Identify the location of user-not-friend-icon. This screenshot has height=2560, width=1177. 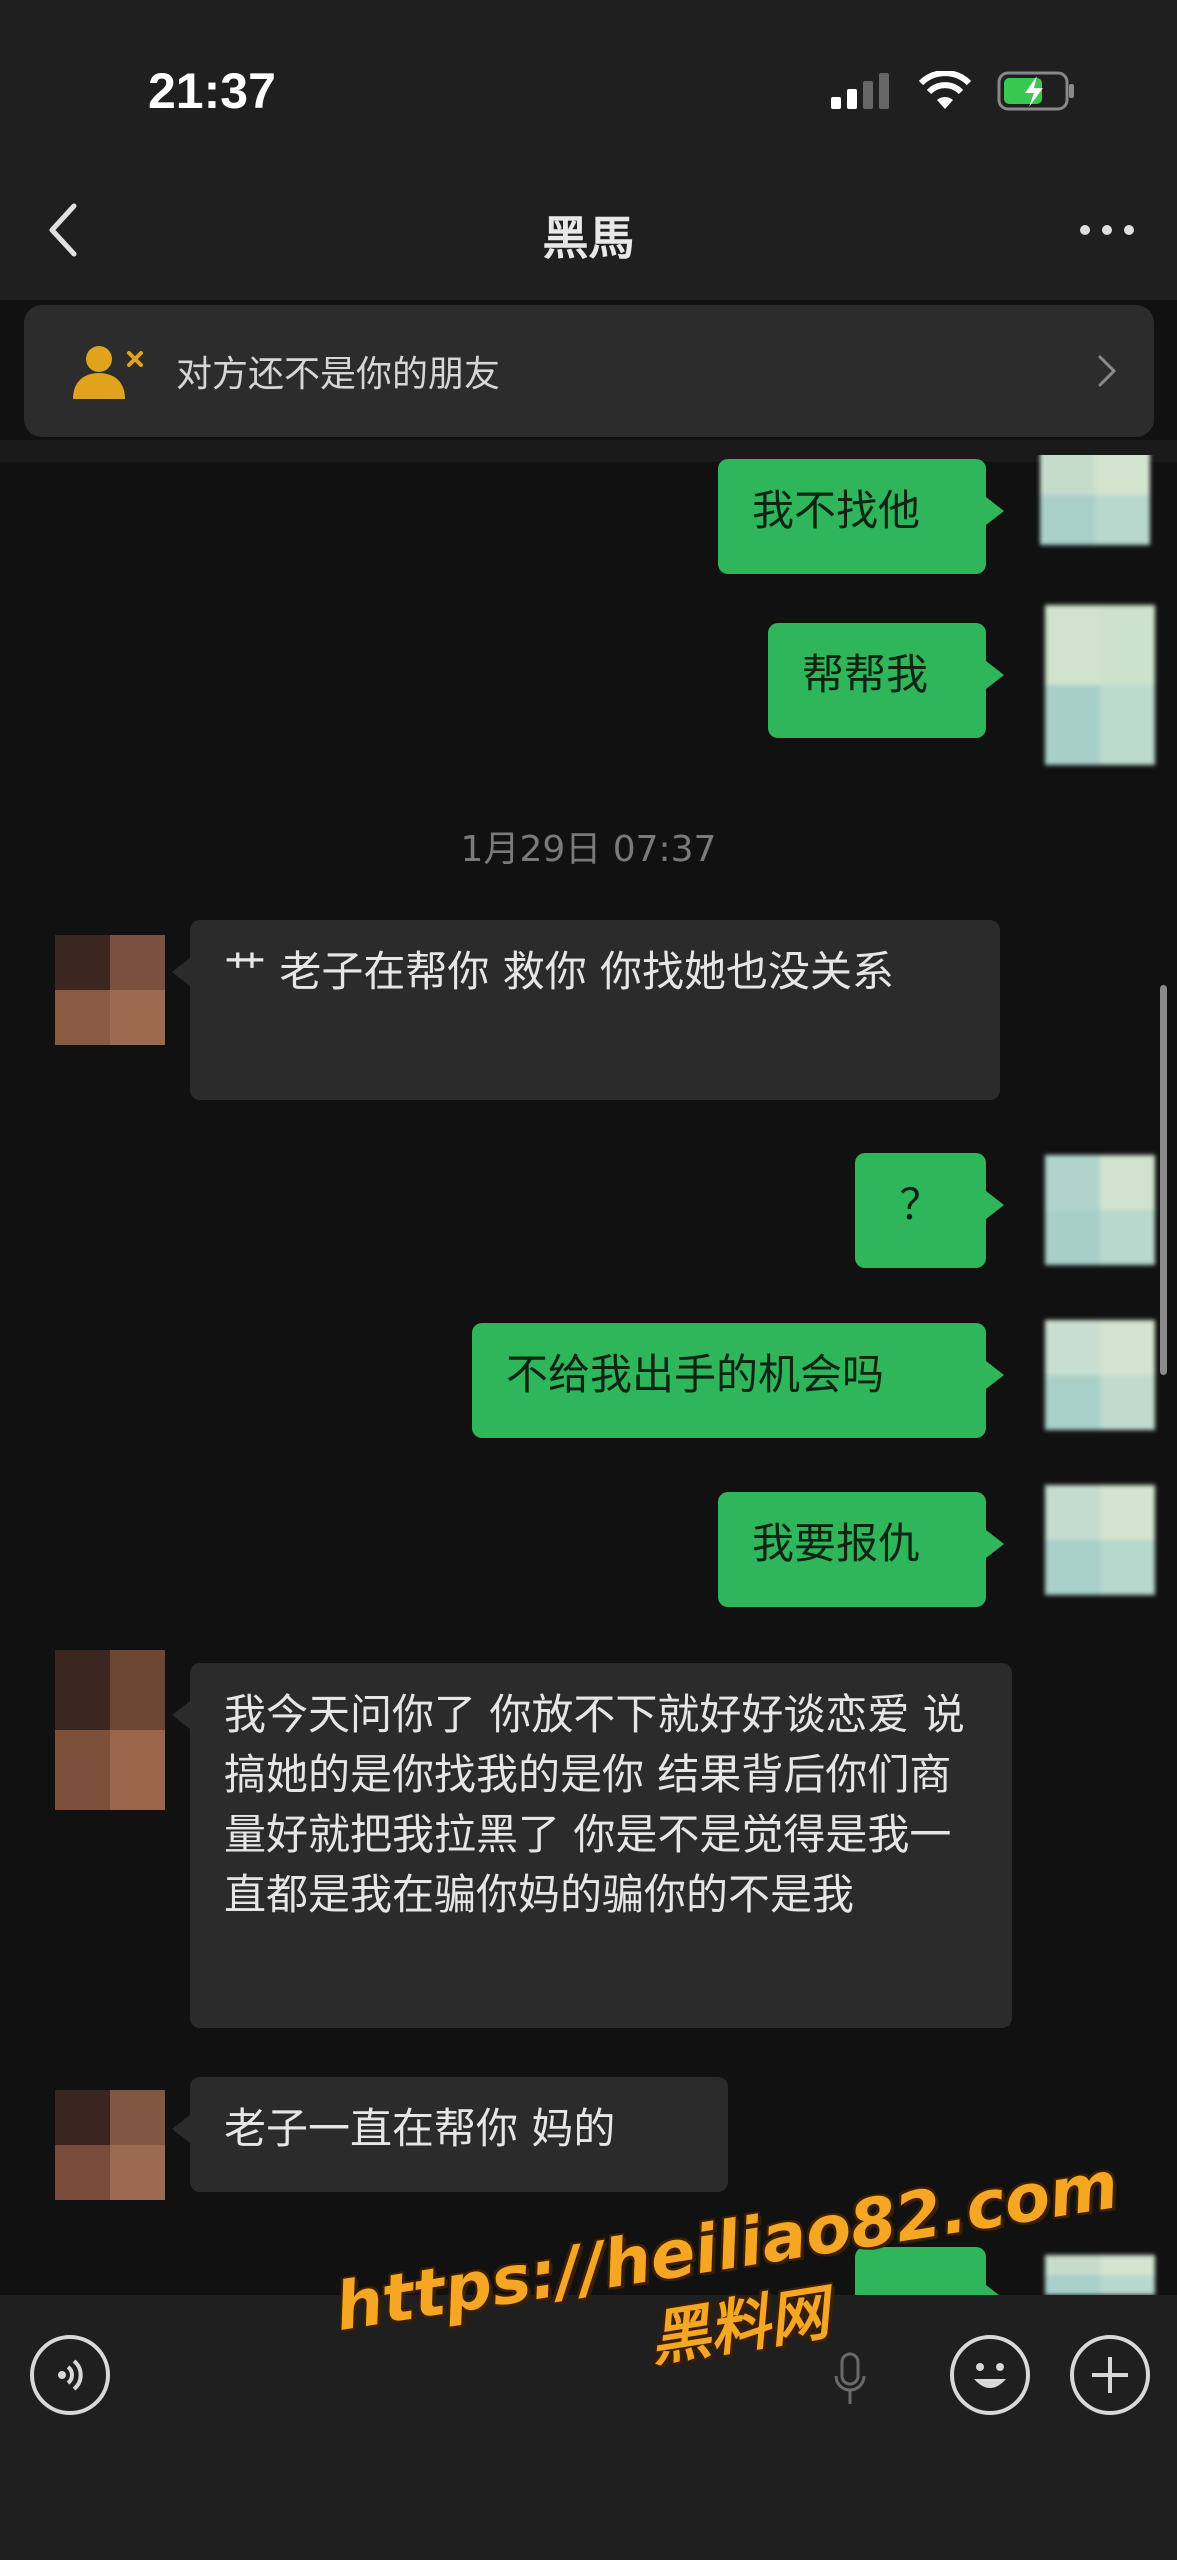
(108, 372).